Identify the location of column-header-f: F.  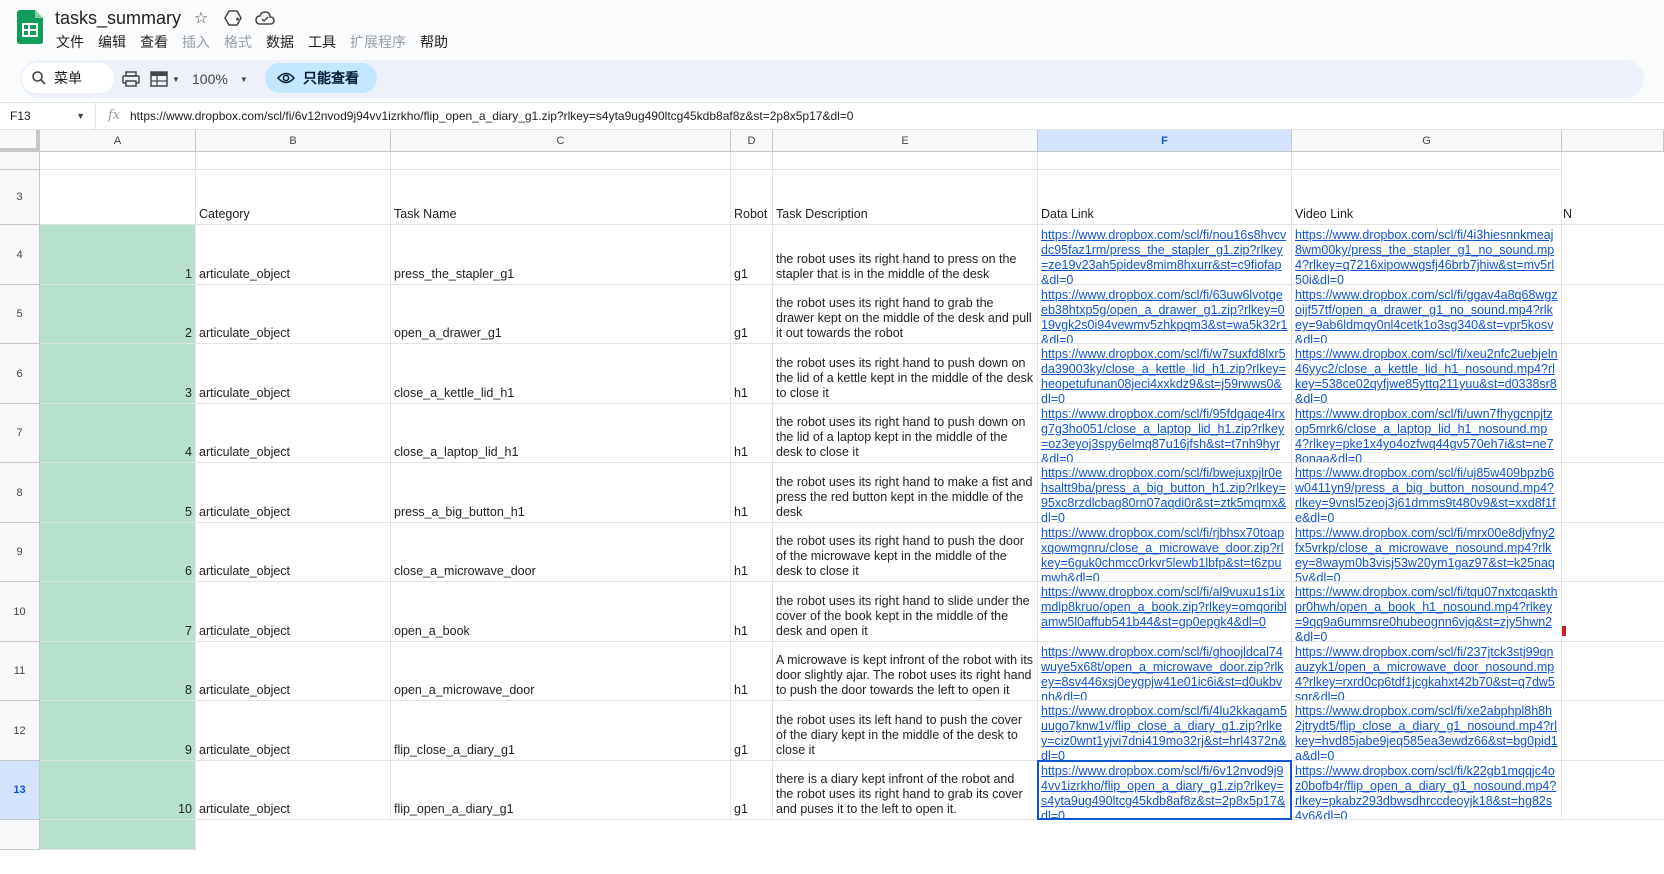
(1165, 141).